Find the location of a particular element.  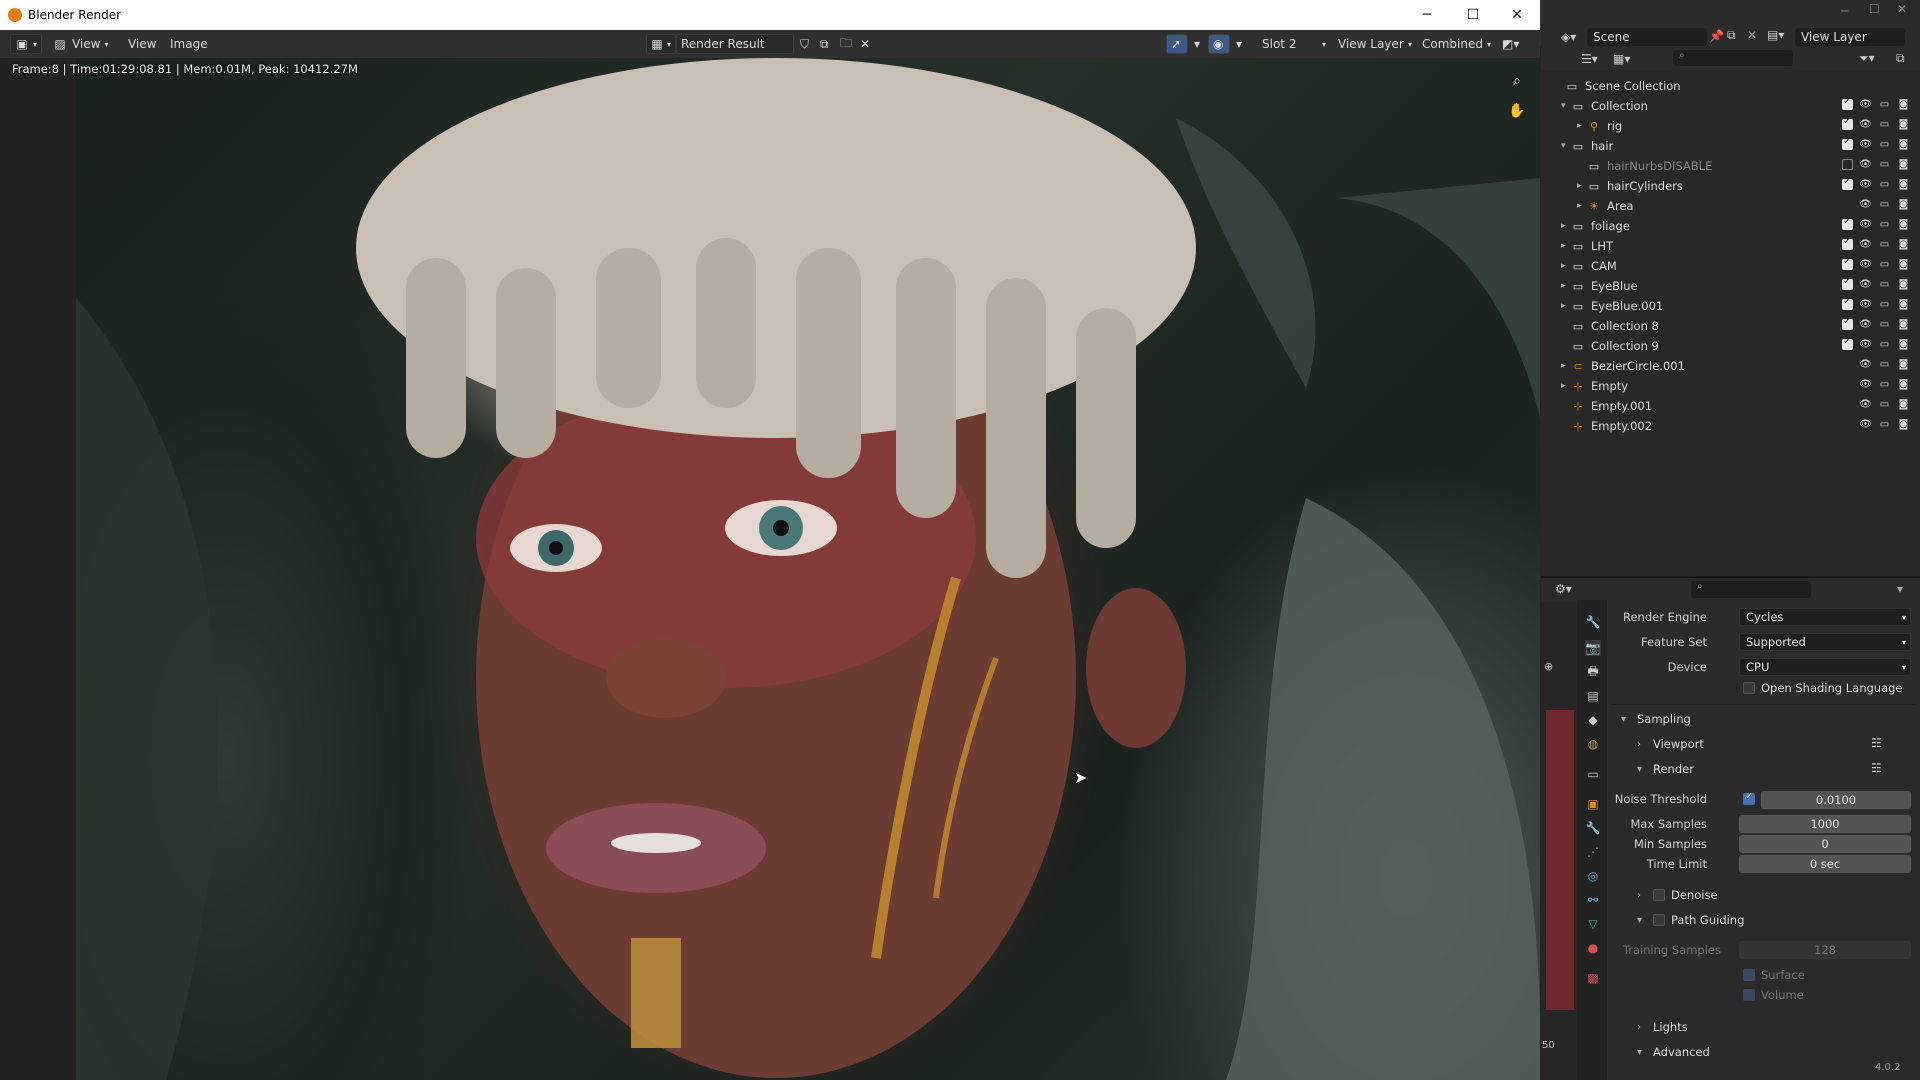

outliner-root-row: ▭ Scene Collection is located at coordinates (1730, 86).